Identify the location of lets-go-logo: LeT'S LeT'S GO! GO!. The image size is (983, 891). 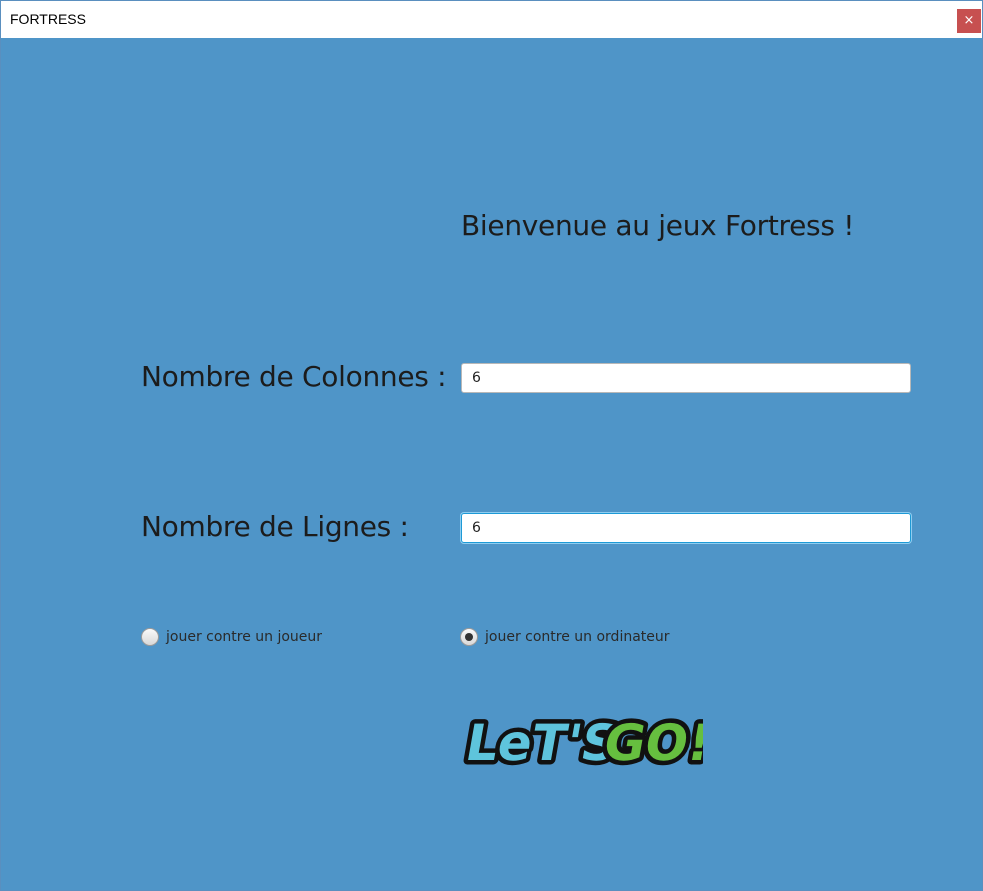
(582, 739).